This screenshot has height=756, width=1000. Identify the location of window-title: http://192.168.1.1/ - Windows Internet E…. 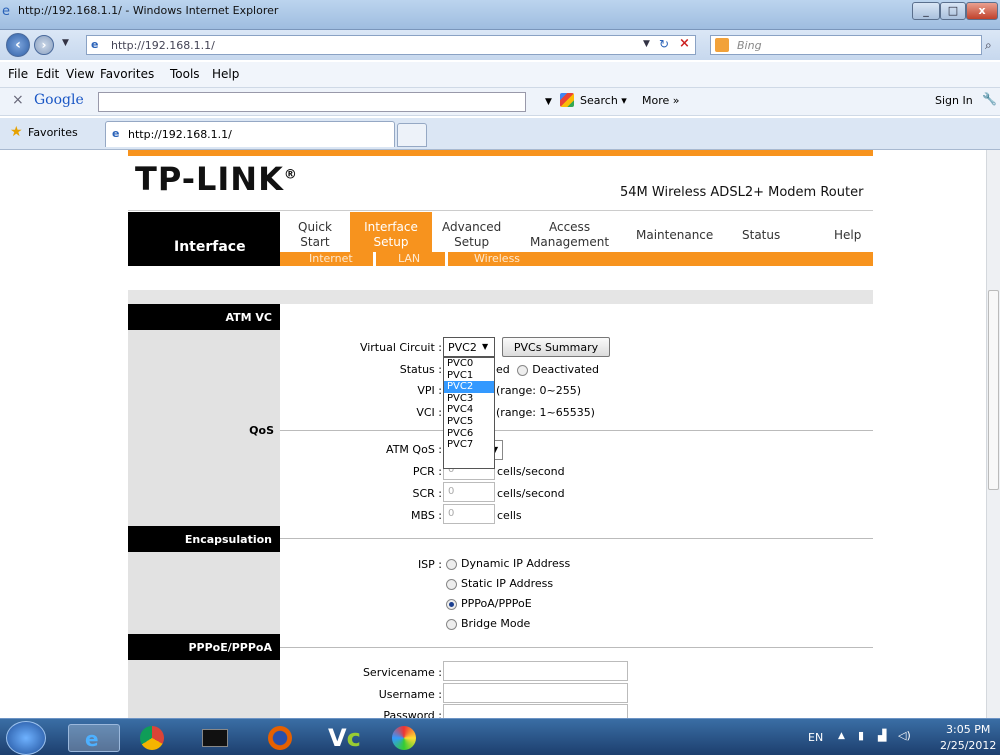
(148, 10).